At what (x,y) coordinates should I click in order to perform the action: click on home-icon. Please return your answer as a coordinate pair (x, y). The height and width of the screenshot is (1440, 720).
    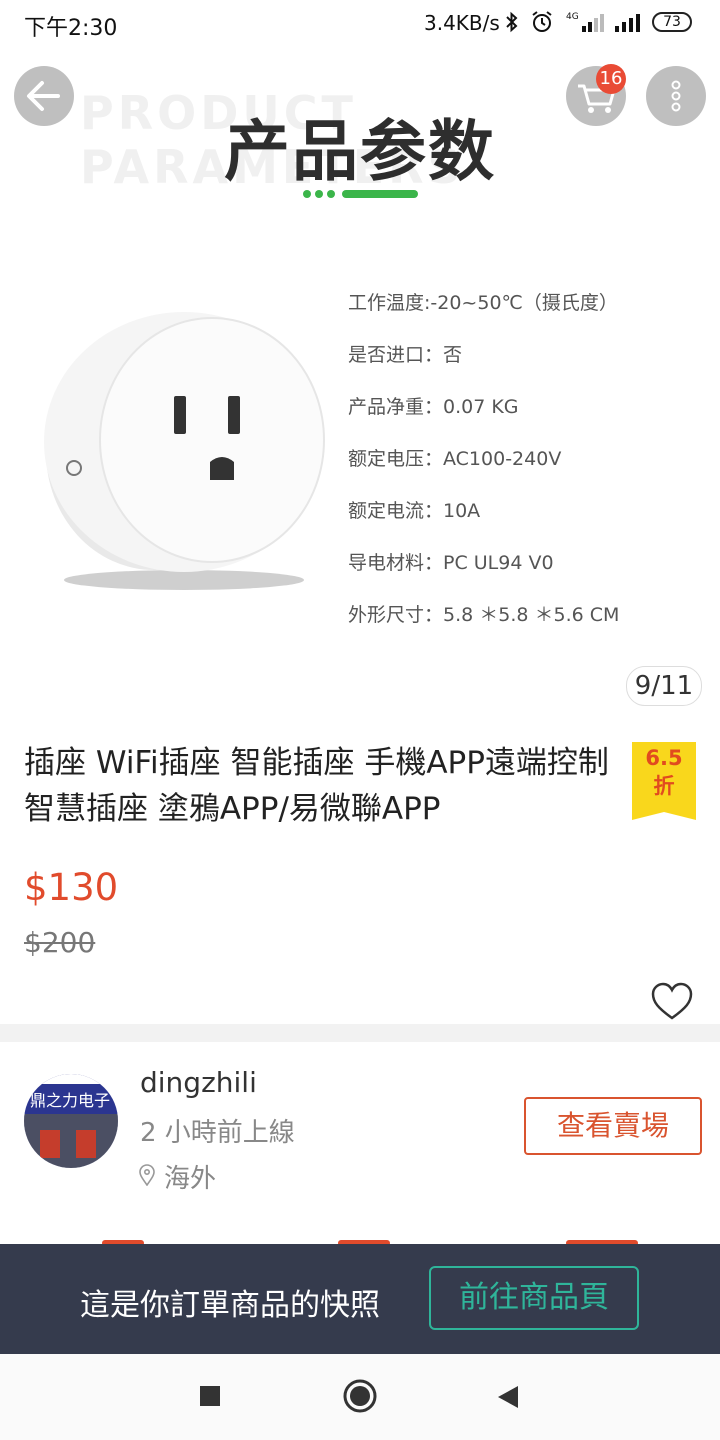
    Looking at the image, I should click on (360, 1396).